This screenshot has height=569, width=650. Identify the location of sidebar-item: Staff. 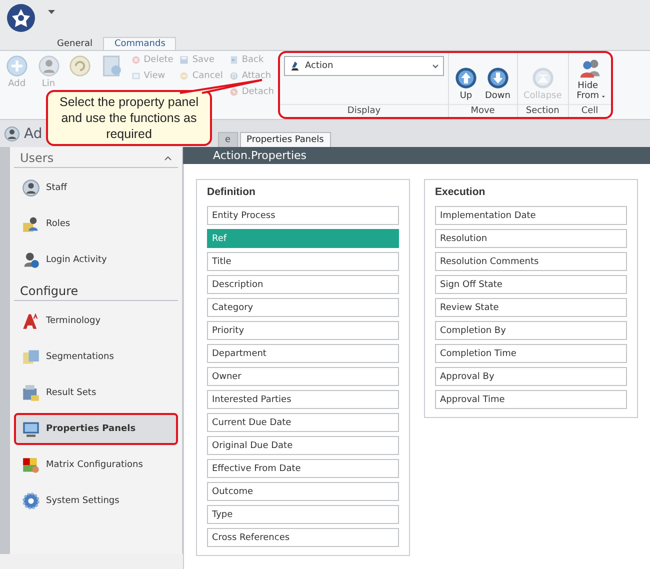
(96, 188).